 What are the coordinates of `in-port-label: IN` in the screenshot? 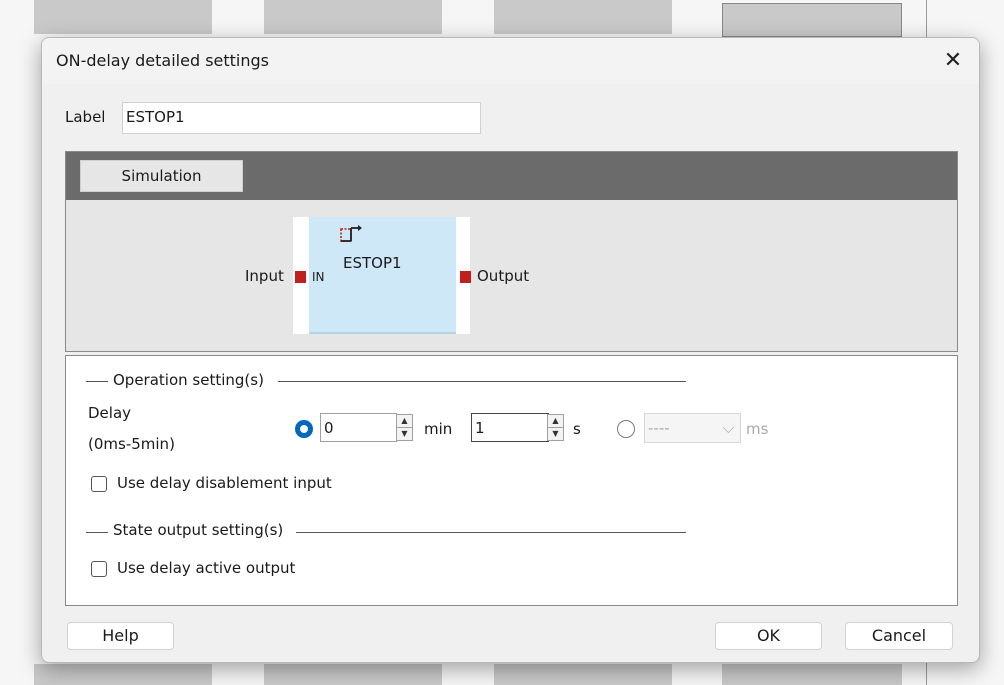 It's located at (318, 277).